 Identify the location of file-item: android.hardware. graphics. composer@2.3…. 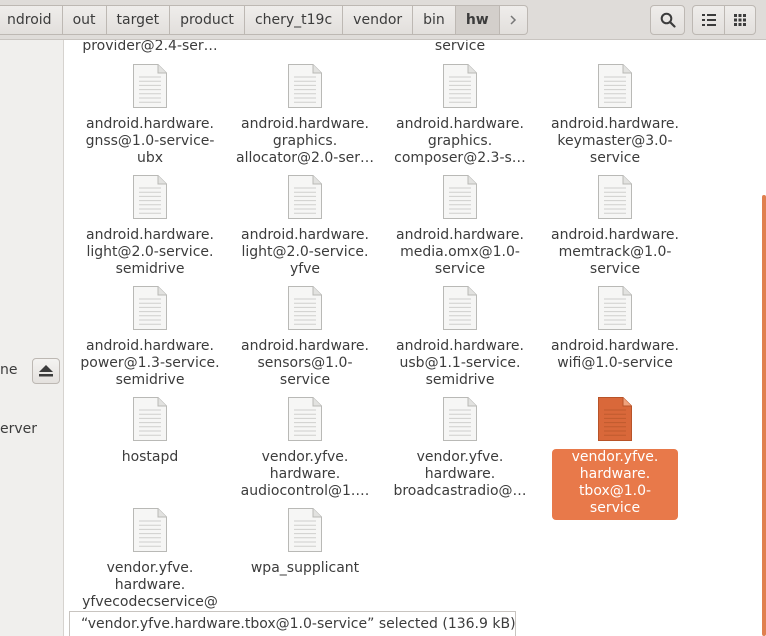
(460, 115).